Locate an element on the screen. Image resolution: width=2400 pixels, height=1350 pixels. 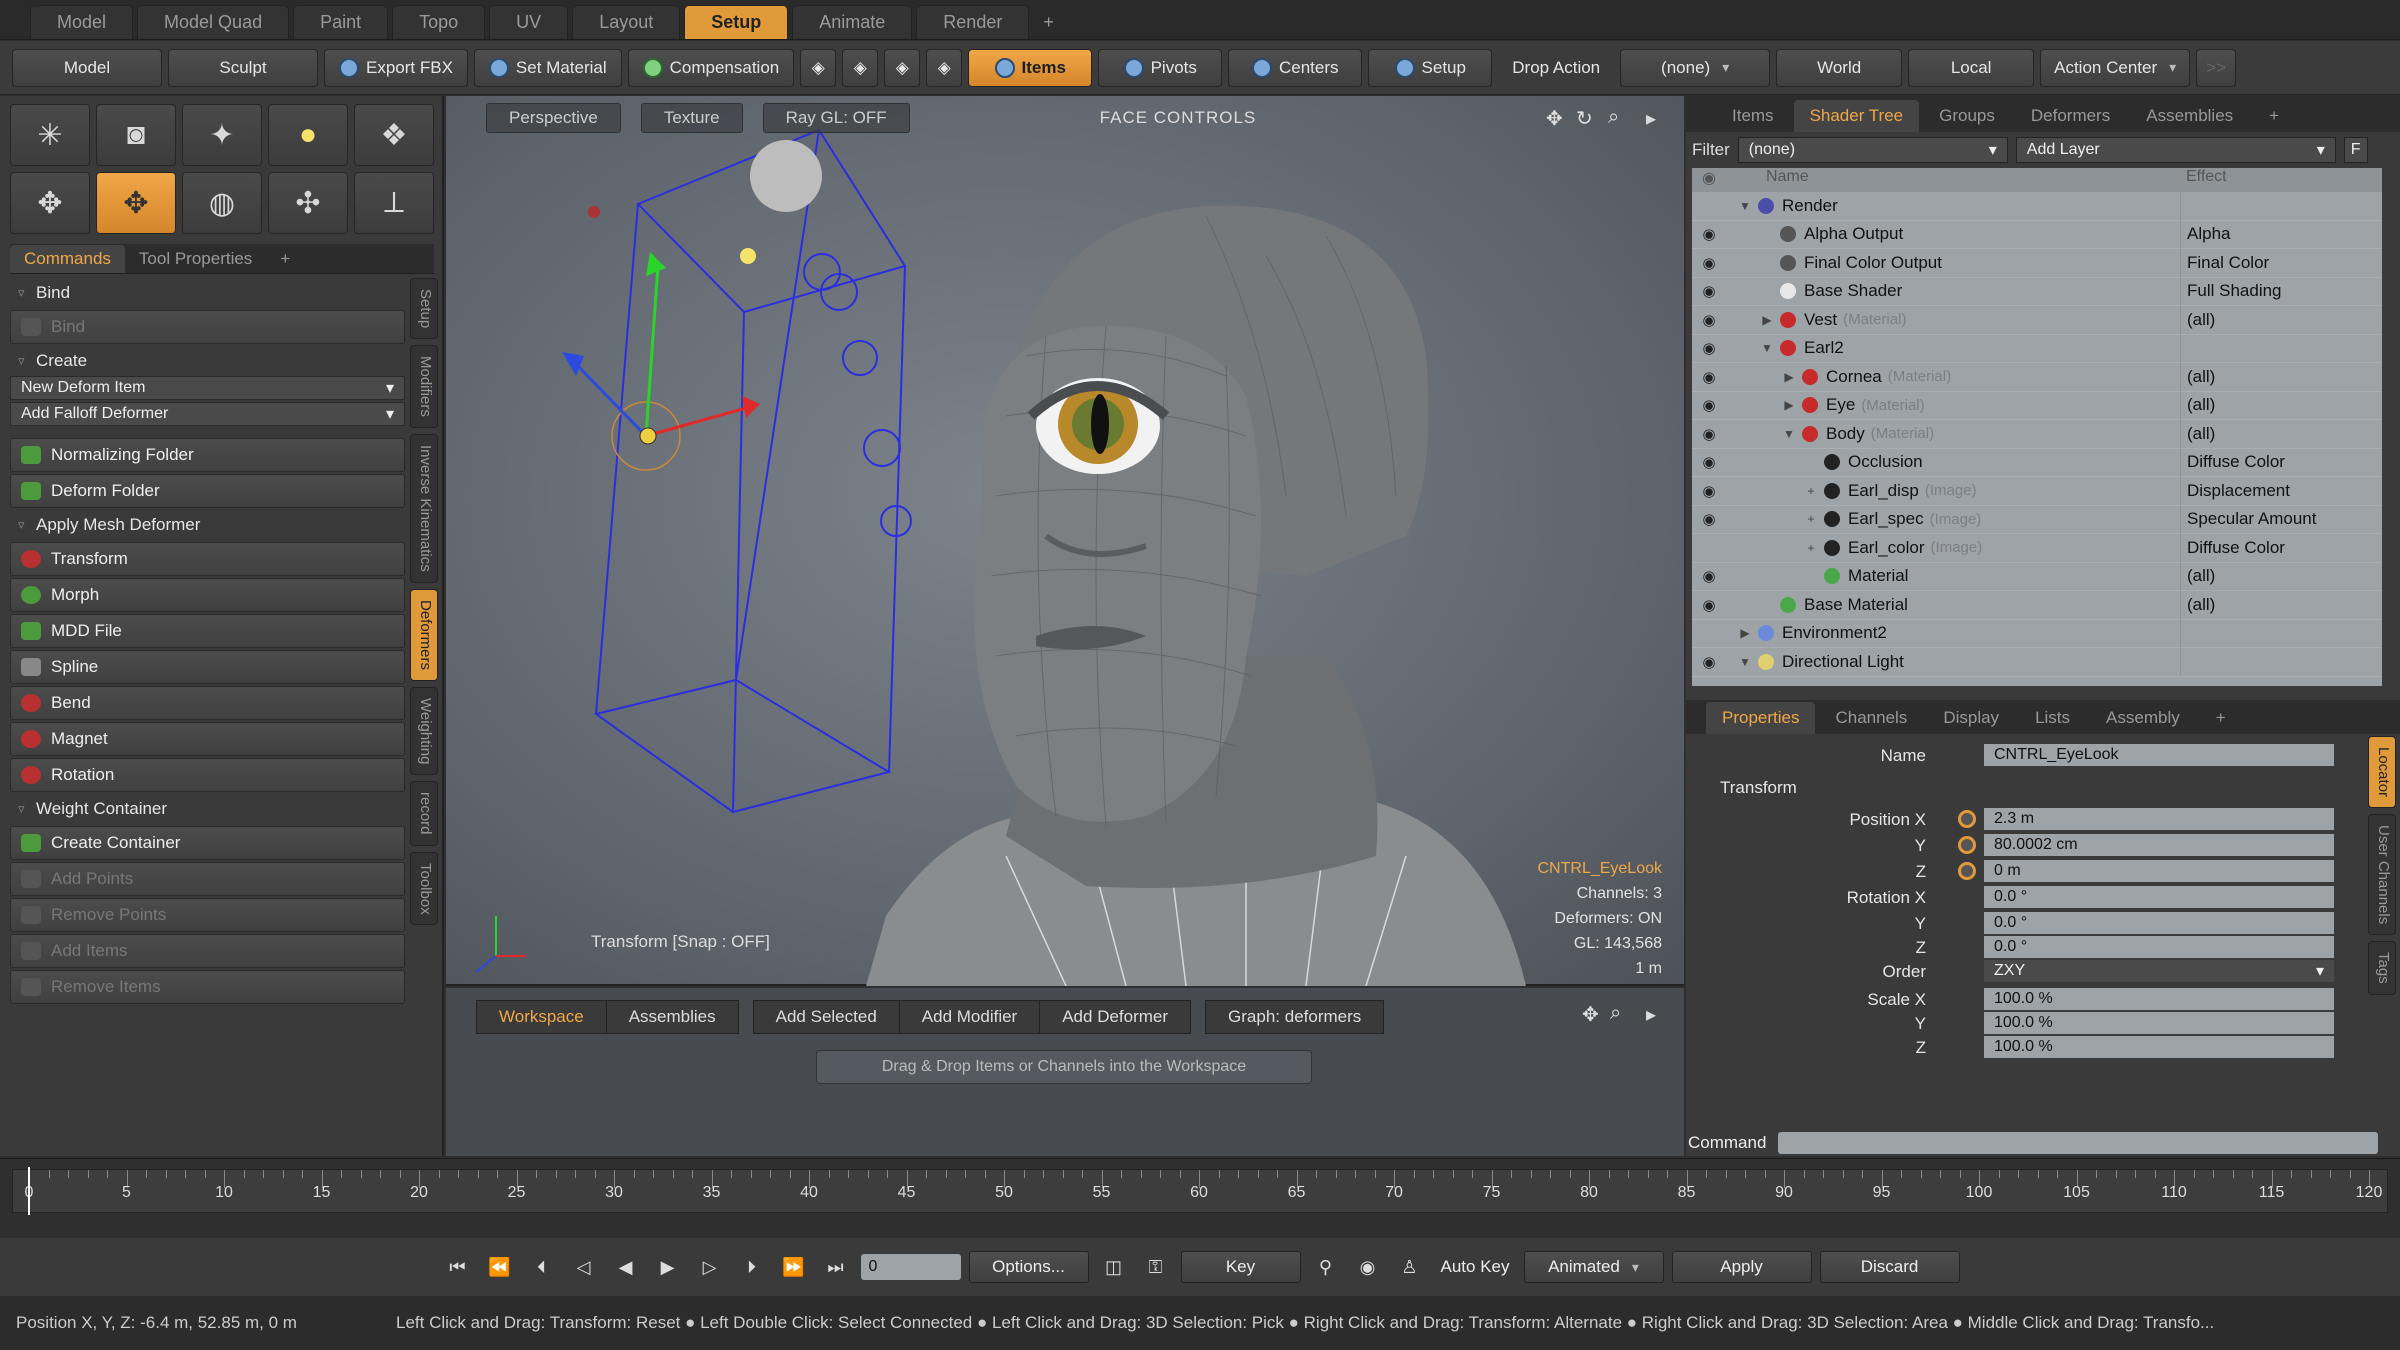
scale-x-field: 100.0 % is located at coordinates (2159, 999).